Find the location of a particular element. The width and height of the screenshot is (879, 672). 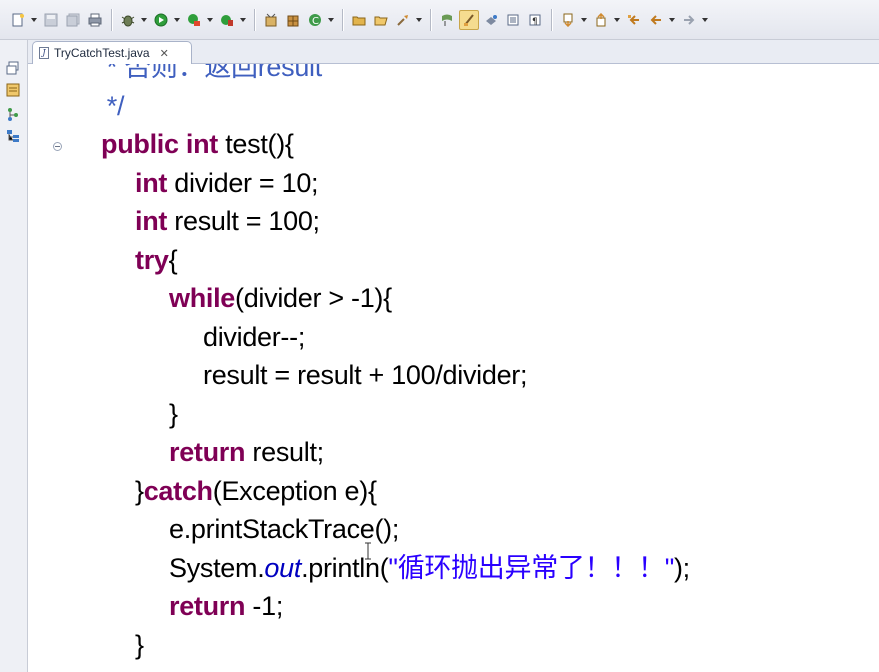

code-kw-token: public is located at coordinates (140, 144).